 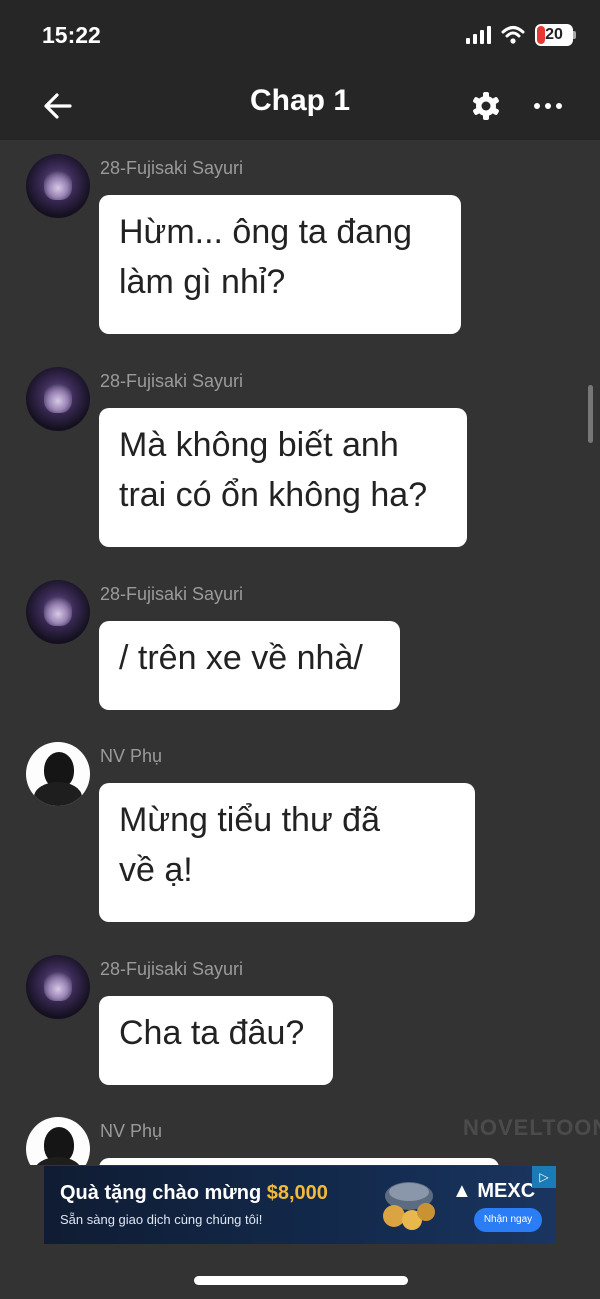 I want to click on status-icons: 20, so click(x=521, y=35).